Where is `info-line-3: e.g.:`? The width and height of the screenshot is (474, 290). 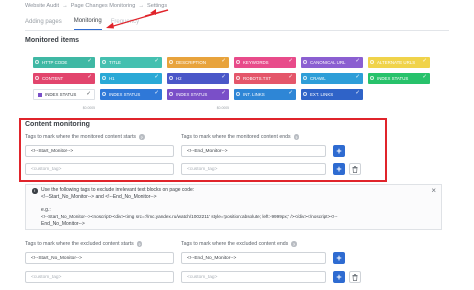 info-line-3: e.g.: is located at coordinates (46, 210).